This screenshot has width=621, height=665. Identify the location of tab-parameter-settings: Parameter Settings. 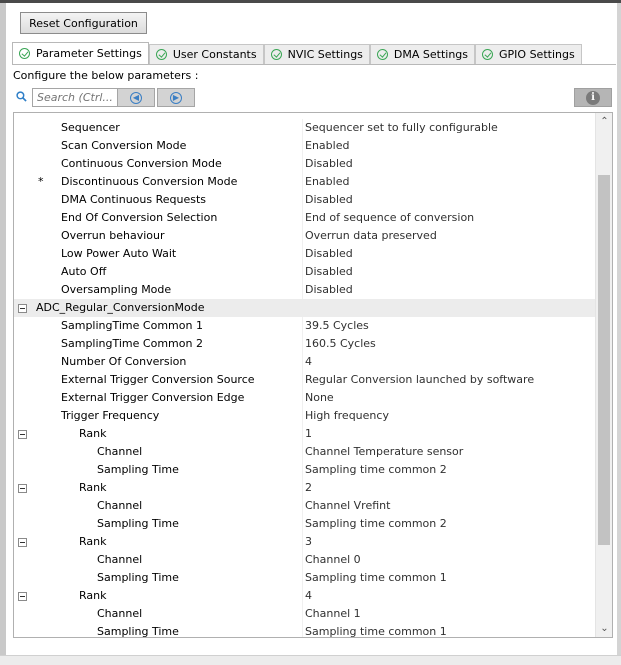
(80, 53).